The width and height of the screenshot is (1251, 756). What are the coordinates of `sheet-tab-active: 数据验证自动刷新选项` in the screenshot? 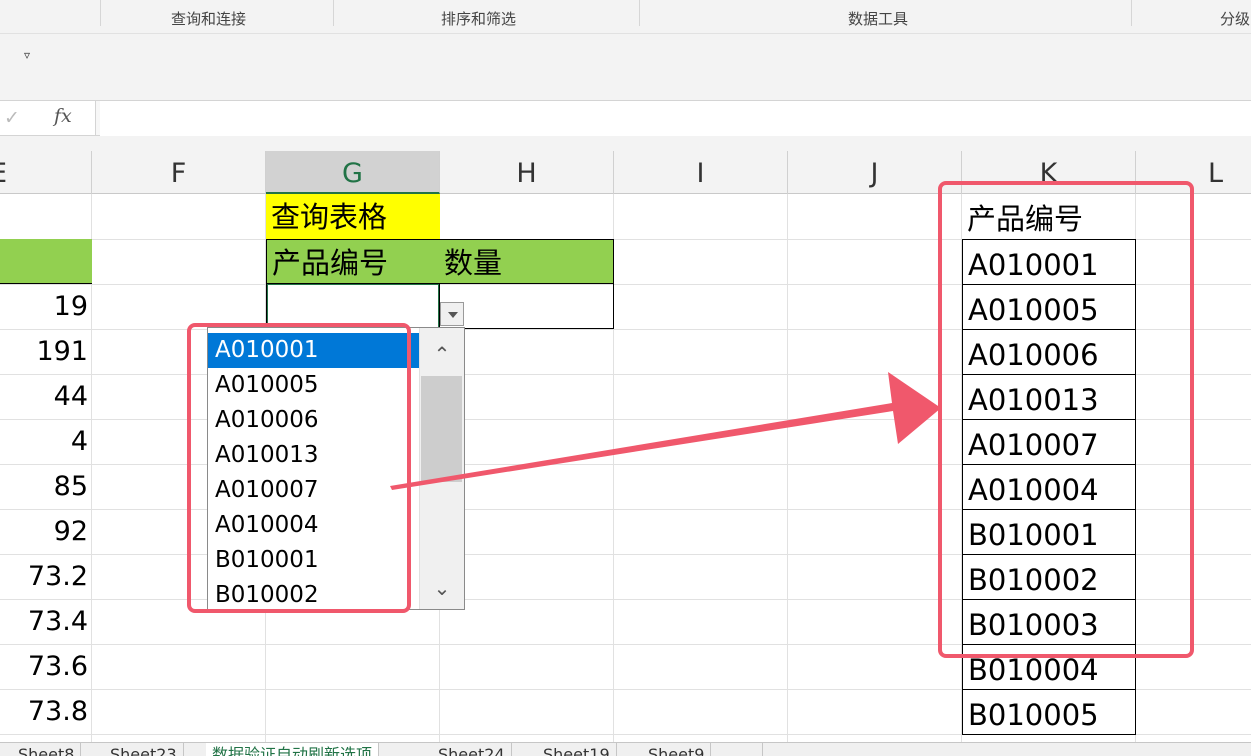 It's located at (293, 749).